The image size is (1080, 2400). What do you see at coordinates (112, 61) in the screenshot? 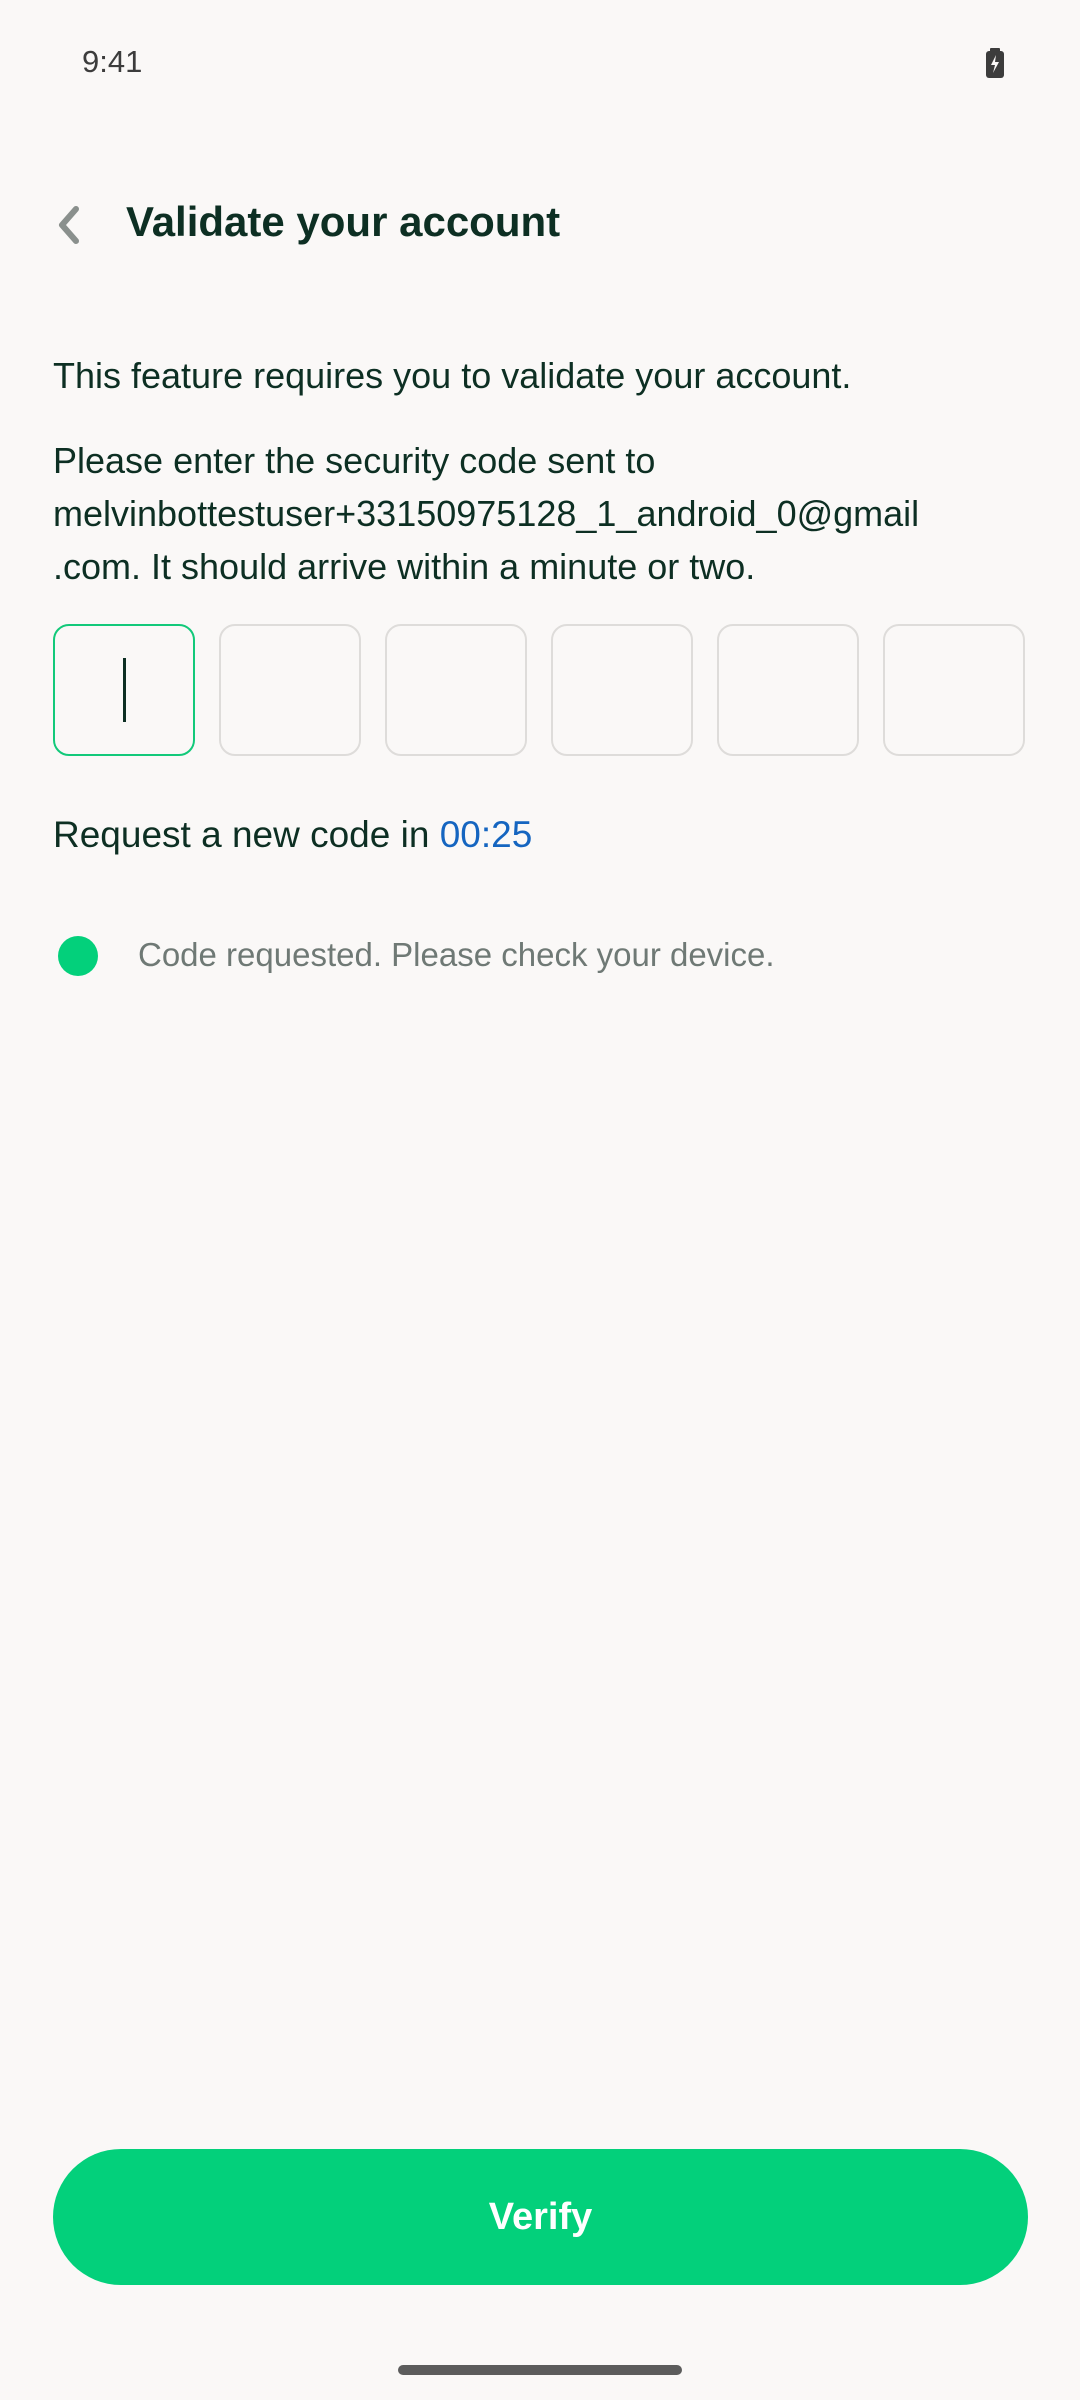
I see `status-time: 9:41` at bounding box center [112, 61].